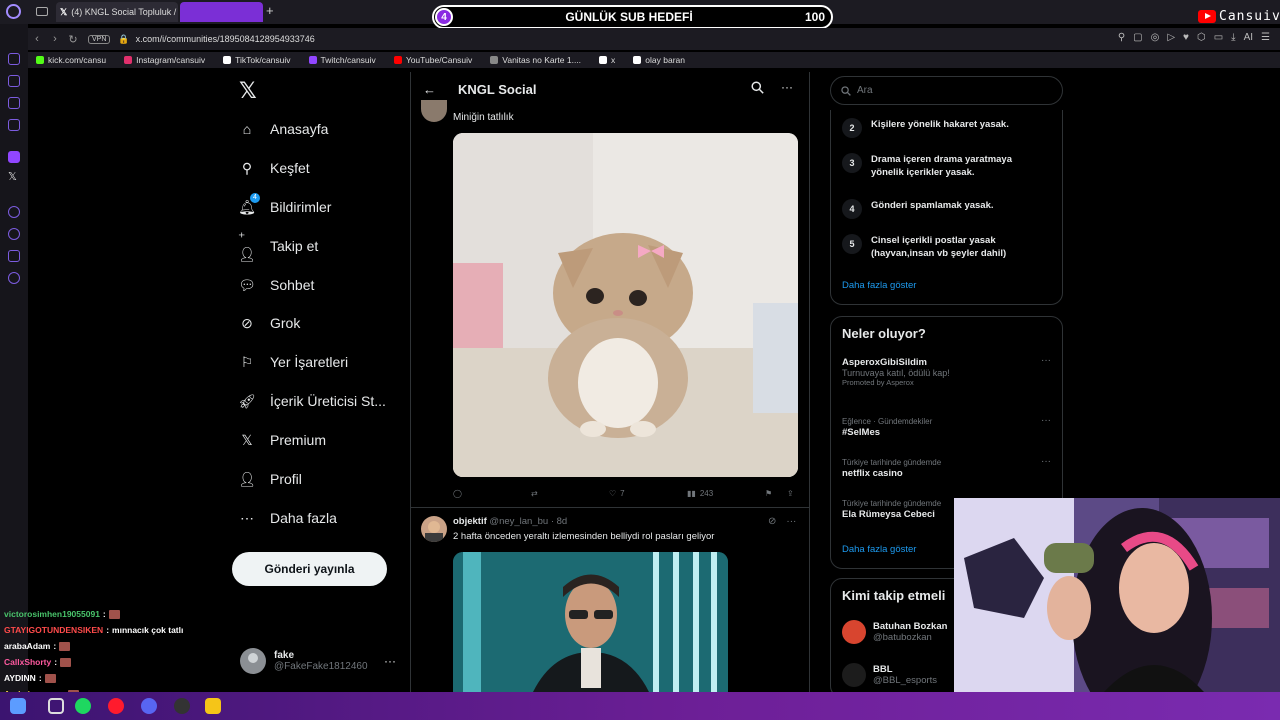 The image size is (1280, 720). Describe the element at coordinates (1248, 37) in the screenshot. I see `ai-button: AI` at that location.